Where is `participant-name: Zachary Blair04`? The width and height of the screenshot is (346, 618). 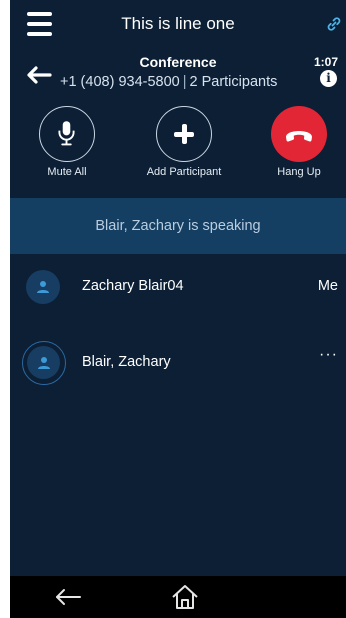 participant-name: Zachary Blair04 is located at coordinates (133, 286).